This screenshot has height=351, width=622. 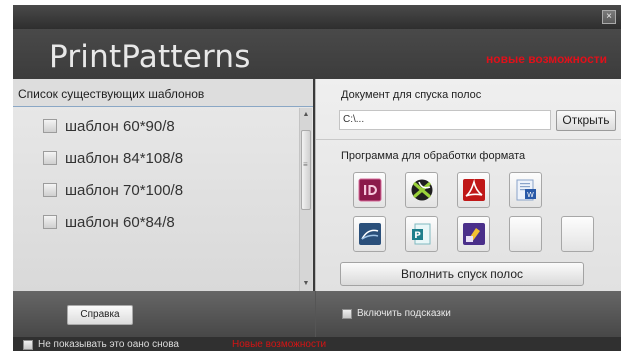 I want to click on template-label: шаблон 84*108/8, so click(x=124, y=158).